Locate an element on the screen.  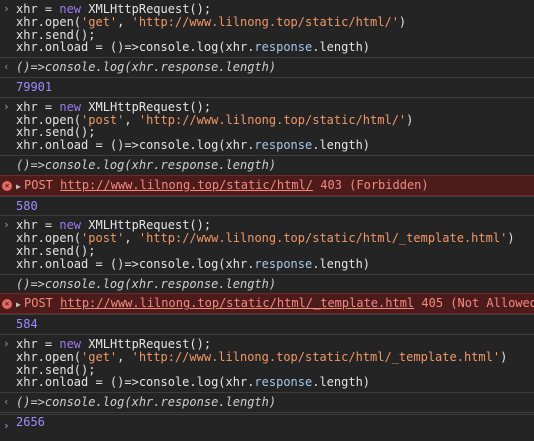
prompt-chevron-icon: › is located at coordinates (6, 425).